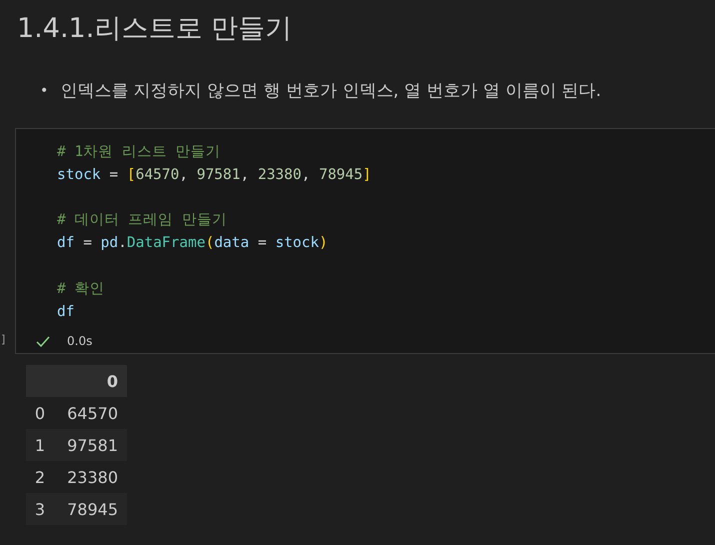 This screenshot has height=545, width=715. I want to click on code-line: stock = [64570, 97581, 23380, 78945], so click(214, 175).